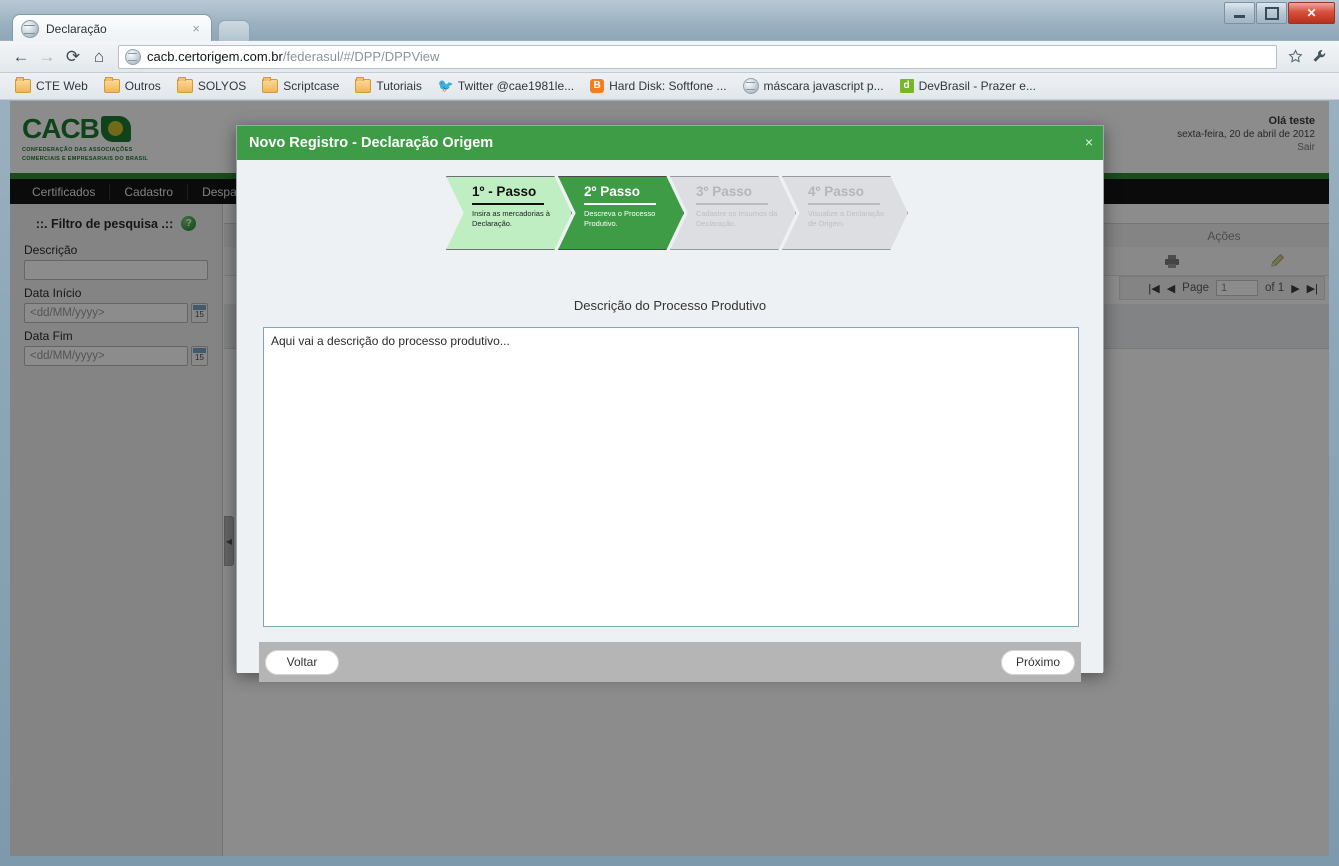  What do you see at coordinates (724, 191) in the screenshot?
I see `step-3-label: 3º Passo` at bounding box center [724, 191].